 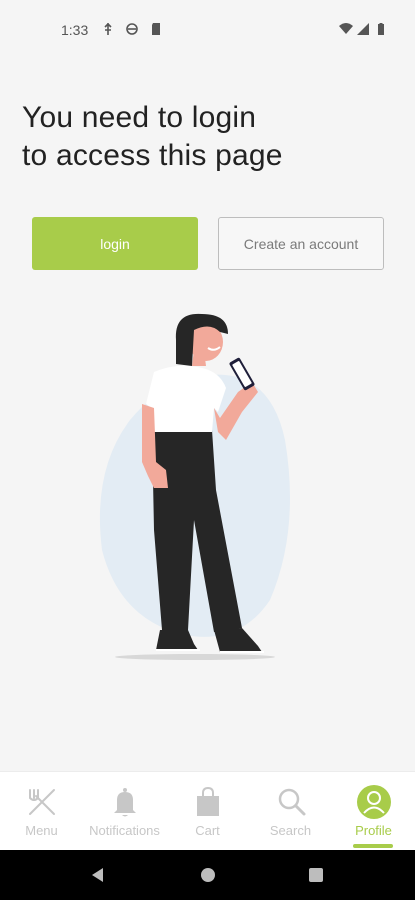 What do you see at coordinates (291, 802) in the screenshot?
I see `search-icon` at bounding box center [291, 802].